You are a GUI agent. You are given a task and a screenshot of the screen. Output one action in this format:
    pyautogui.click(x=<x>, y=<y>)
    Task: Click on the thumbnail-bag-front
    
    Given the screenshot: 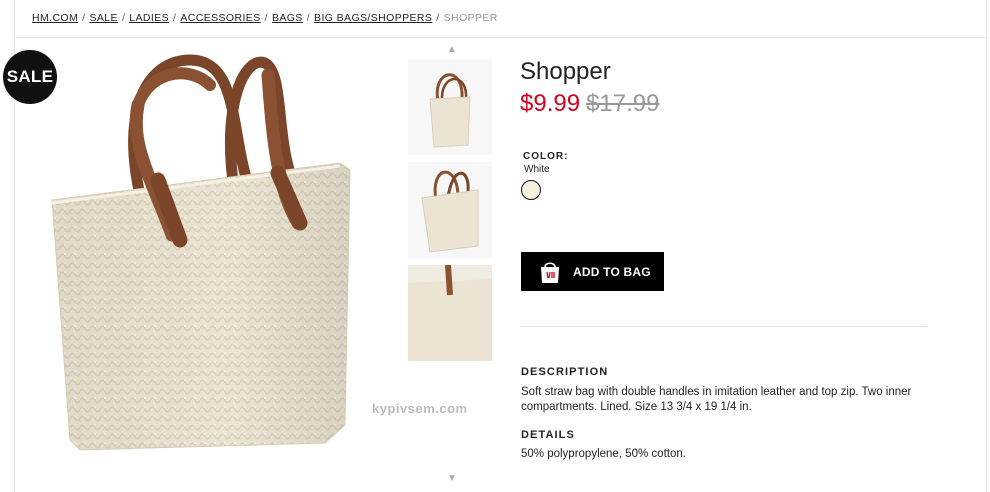 What is the action you would take?
    pyautogui.click(x=450, y=107)
    